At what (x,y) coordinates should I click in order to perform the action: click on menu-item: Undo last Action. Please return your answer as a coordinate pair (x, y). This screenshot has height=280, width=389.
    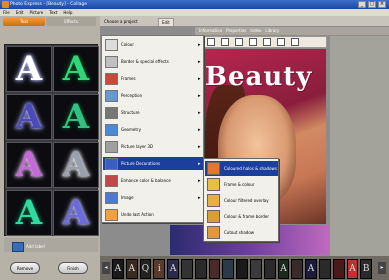
    Looking at the image, I should click on (153, 214).